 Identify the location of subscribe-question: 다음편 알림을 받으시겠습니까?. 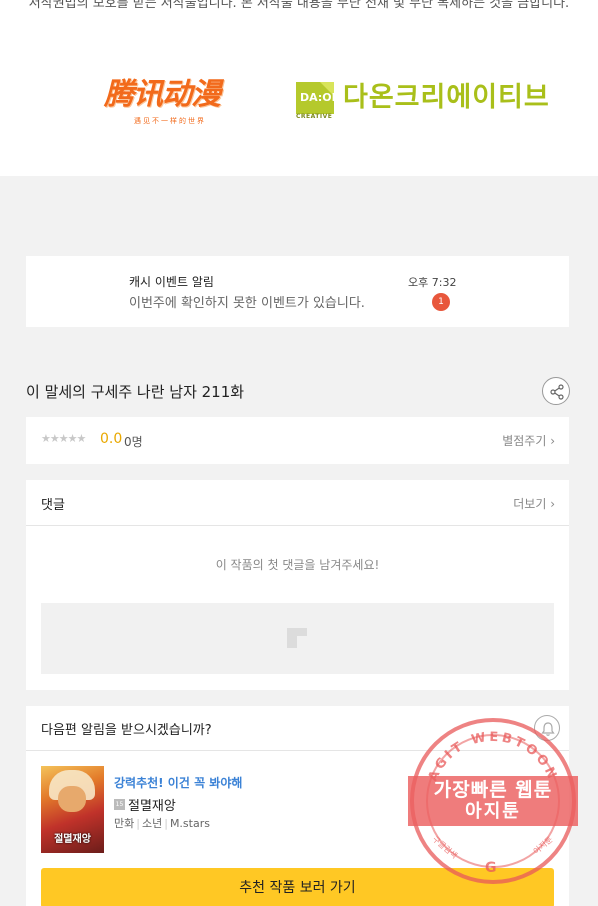
(126, 730).